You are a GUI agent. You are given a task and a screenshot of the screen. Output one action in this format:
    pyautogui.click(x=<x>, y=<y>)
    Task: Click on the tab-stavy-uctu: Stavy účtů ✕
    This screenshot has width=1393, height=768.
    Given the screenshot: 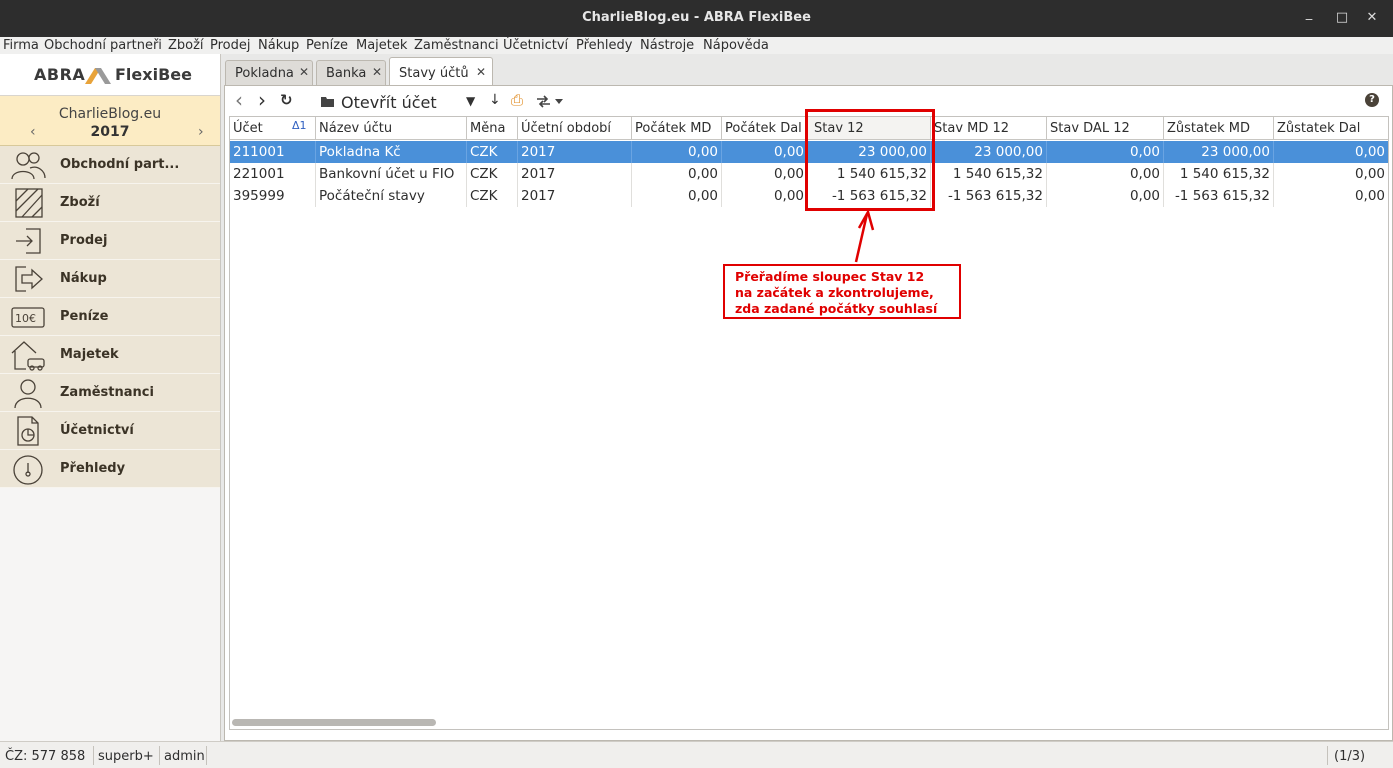 What is the action you would take?
    pyautogui.click(x=441, y=71)
    